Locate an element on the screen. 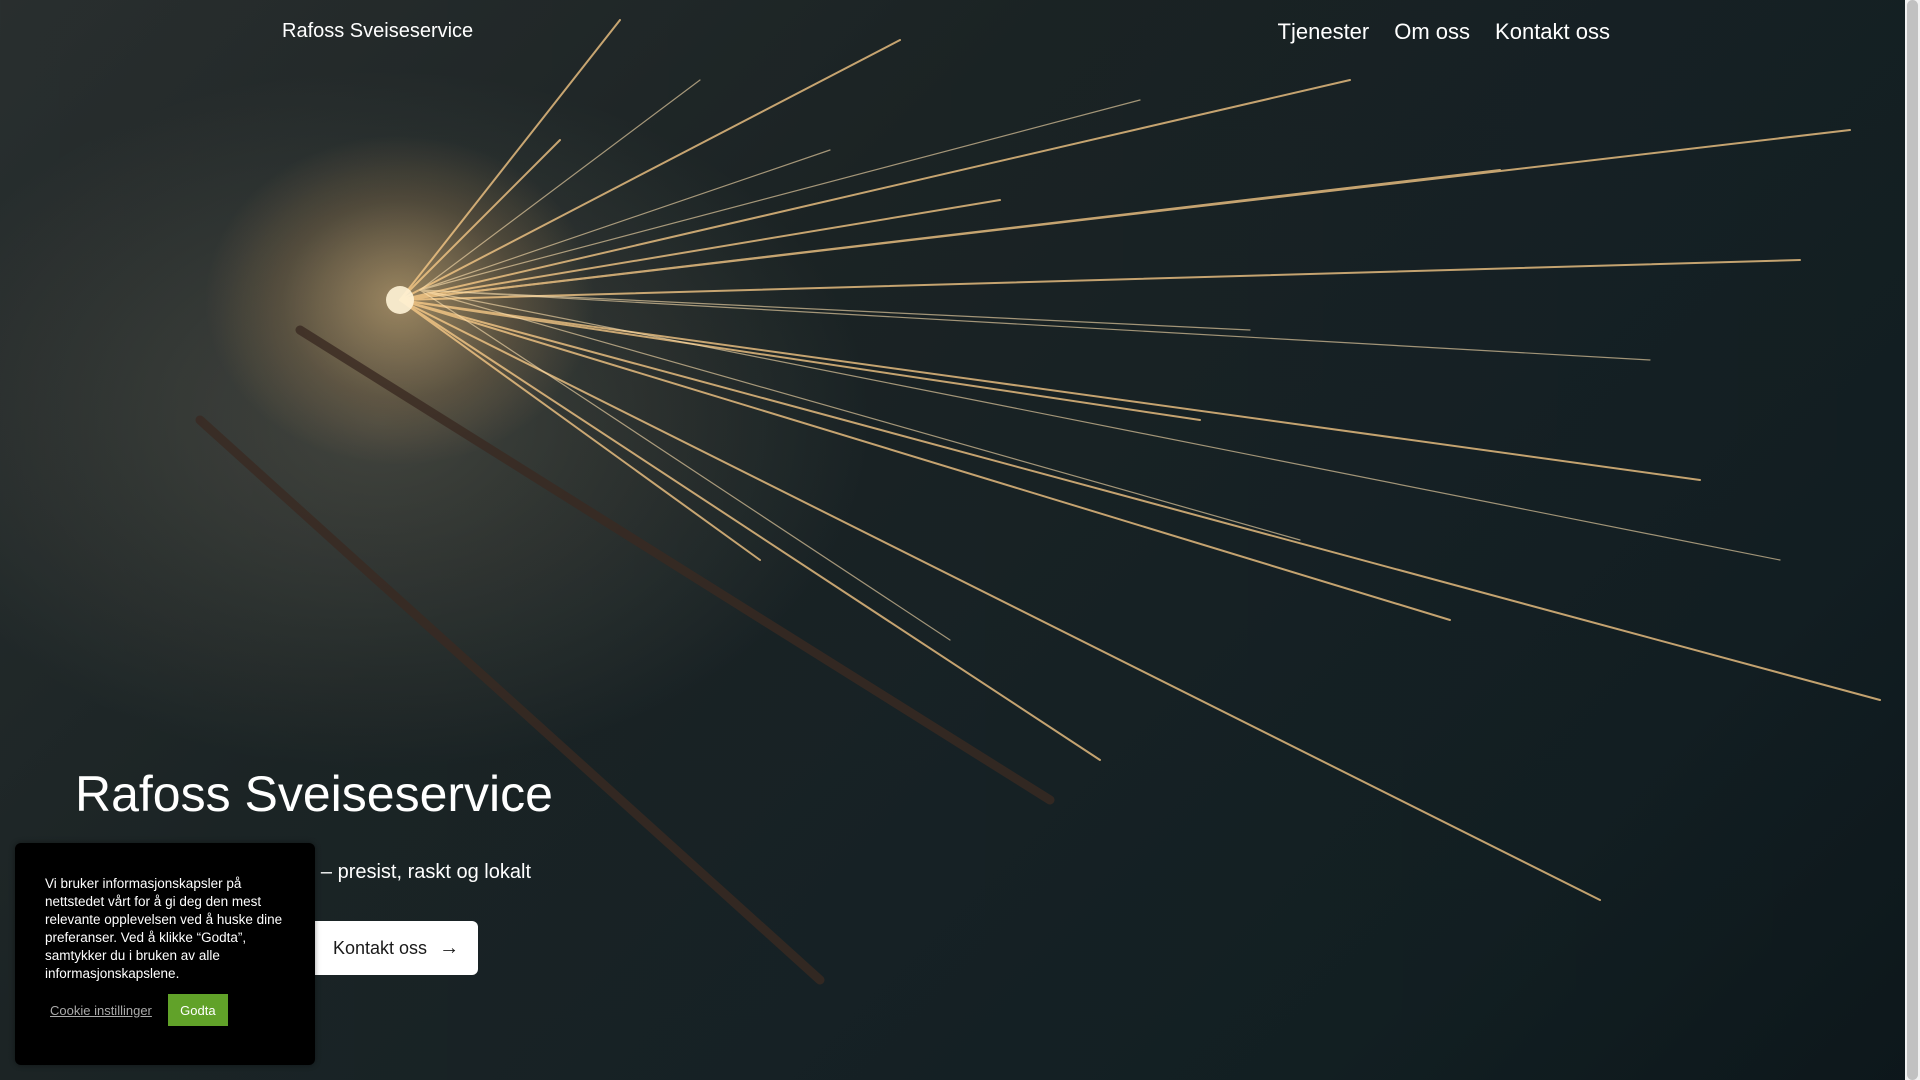 This screenshot has height=1080, width=1920. cookie-actions: Cookie instillinger Godta is located at coordinates (139, 1010).